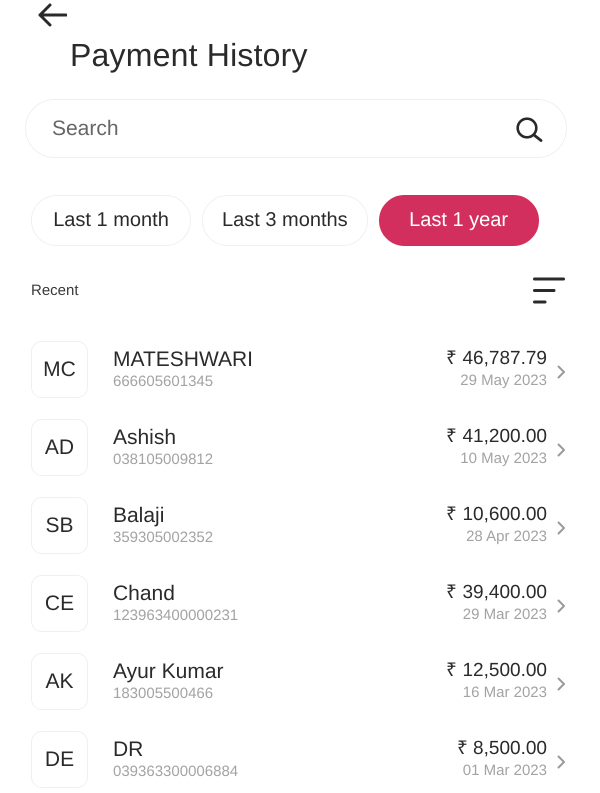 This screenshot has height=793, width=600. I want to click on search-field: Search, so click(296, 128).